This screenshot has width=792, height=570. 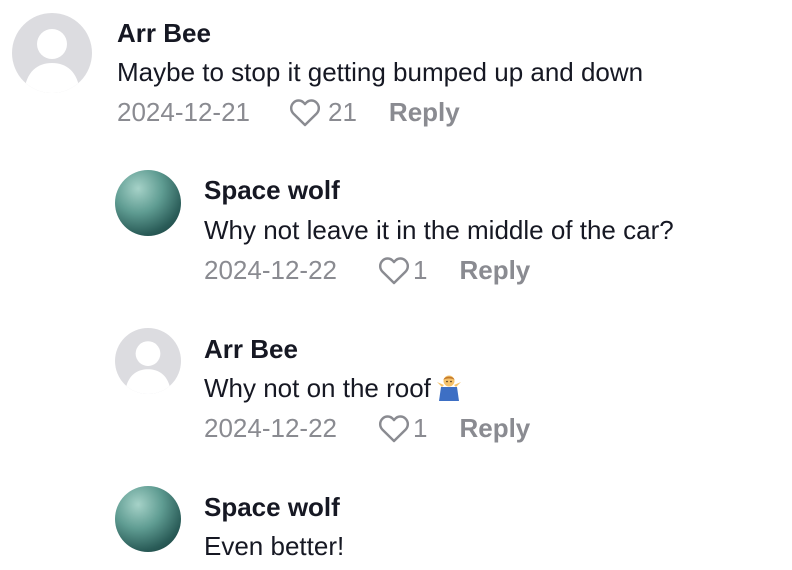 I want to click on like-count: 21, so click(x=342, y=112).